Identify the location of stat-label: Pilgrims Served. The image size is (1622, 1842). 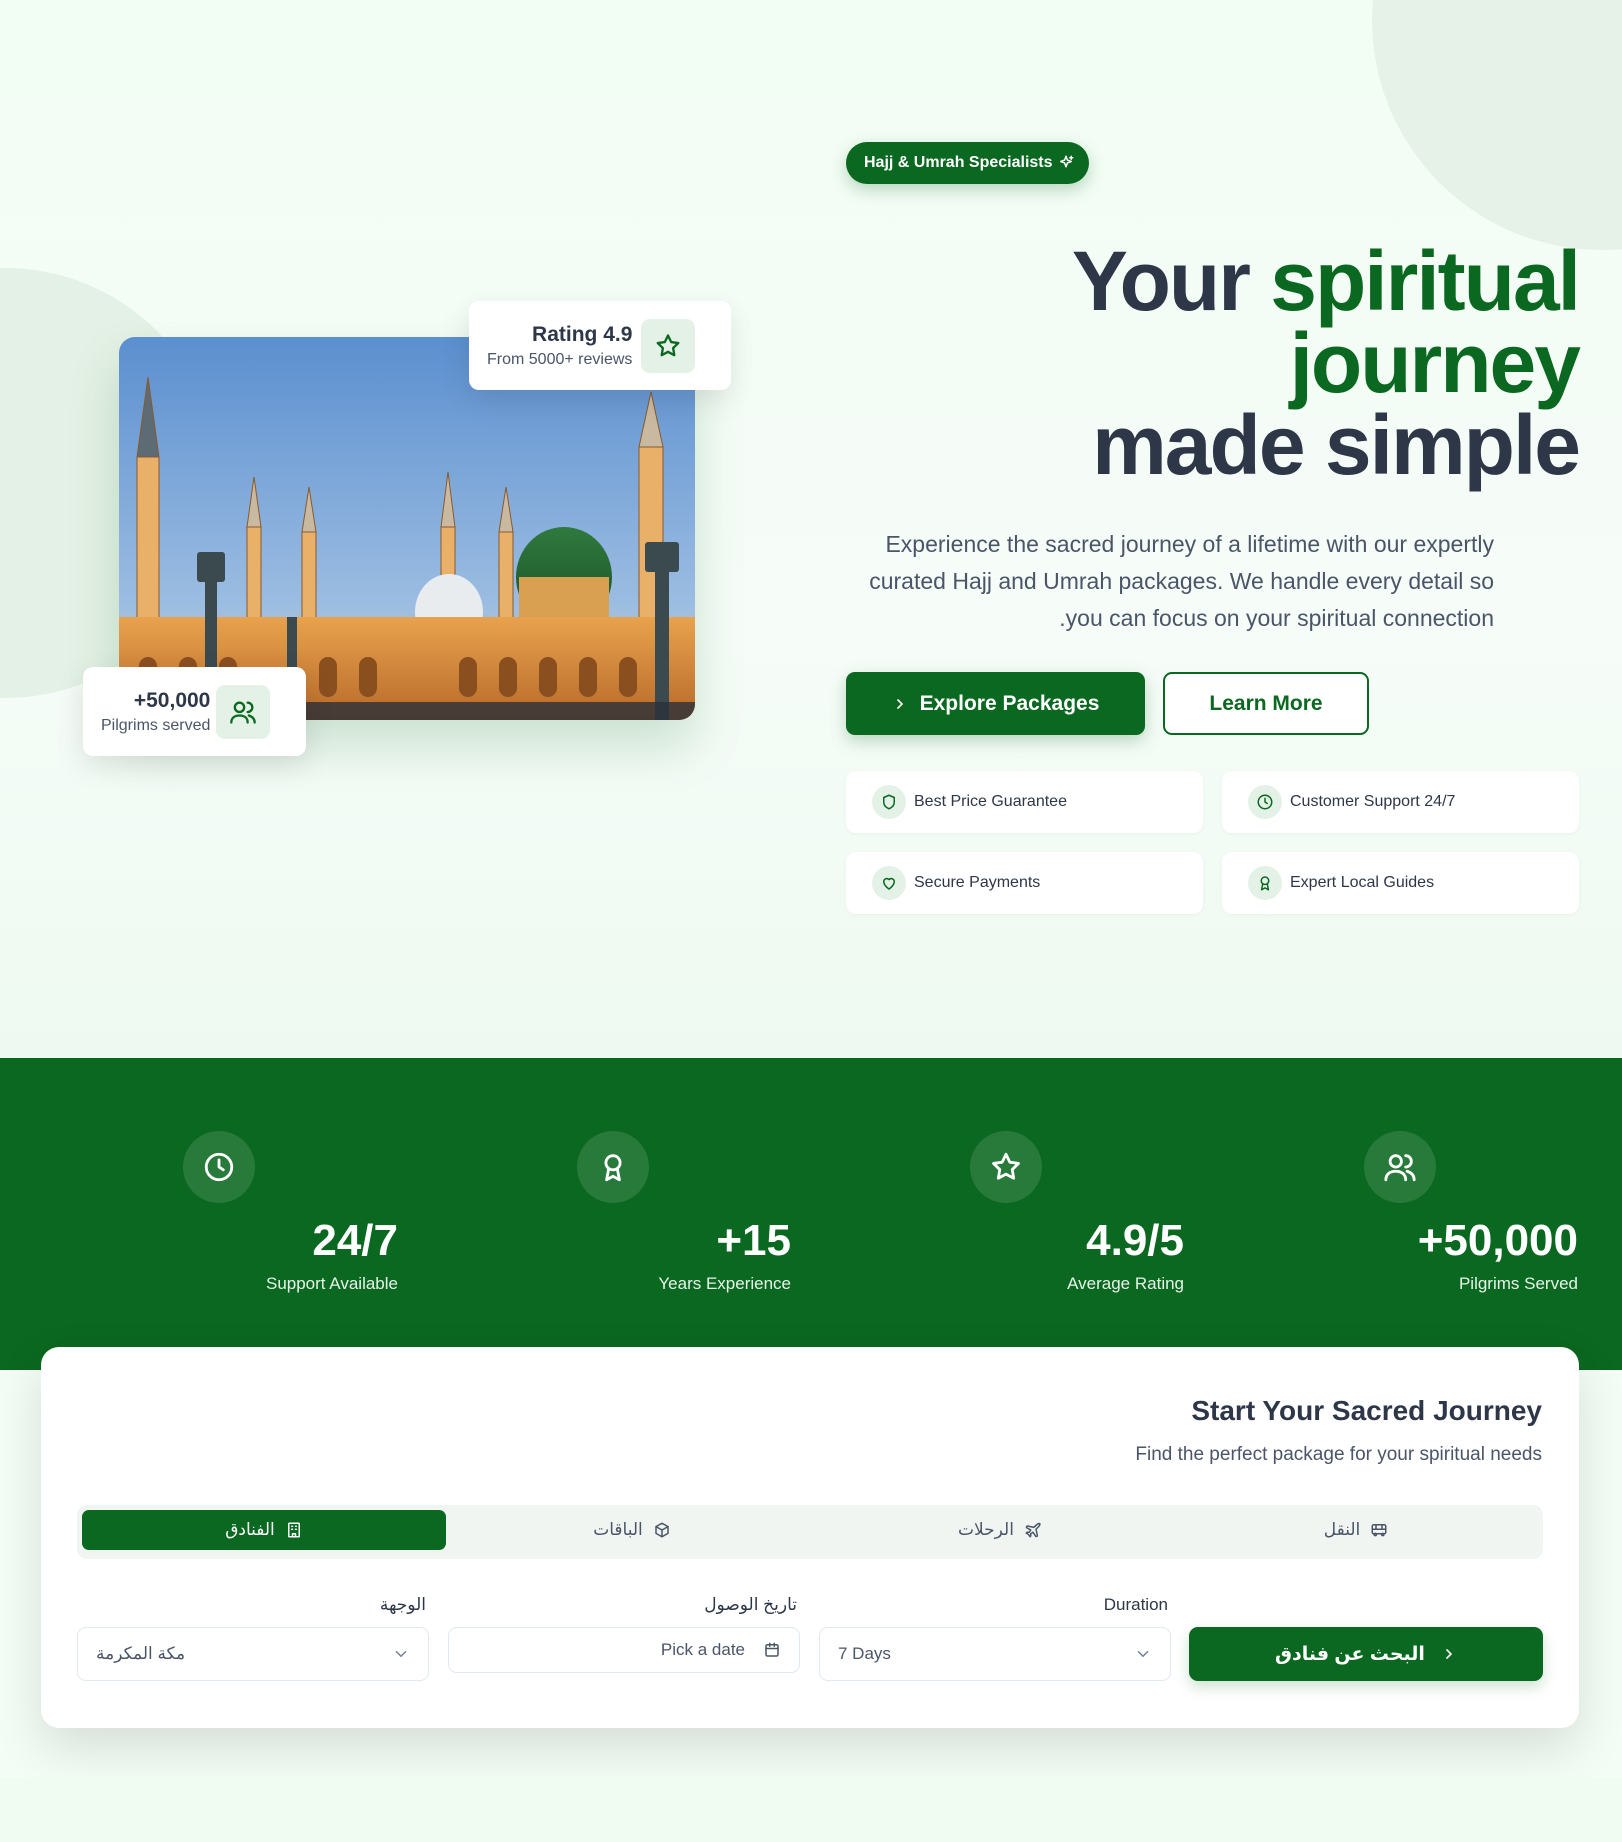
(1518, 1283).